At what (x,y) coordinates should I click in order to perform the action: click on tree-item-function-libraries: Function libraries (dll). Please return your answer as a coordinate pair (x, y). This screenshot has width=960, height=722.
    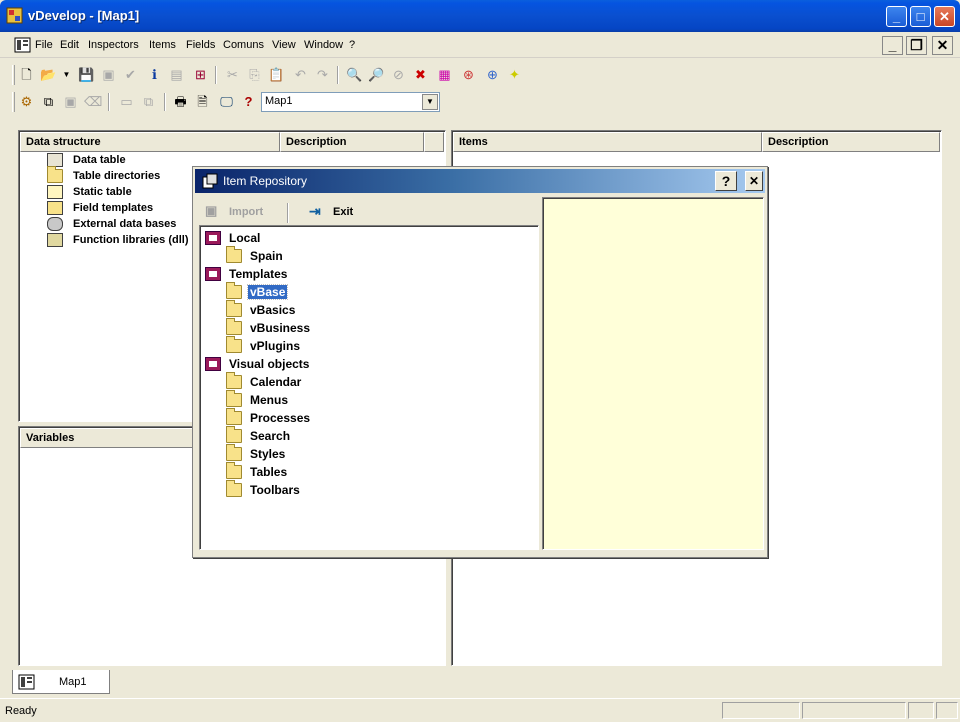
    Looking at the image, I should click on (127, 241).